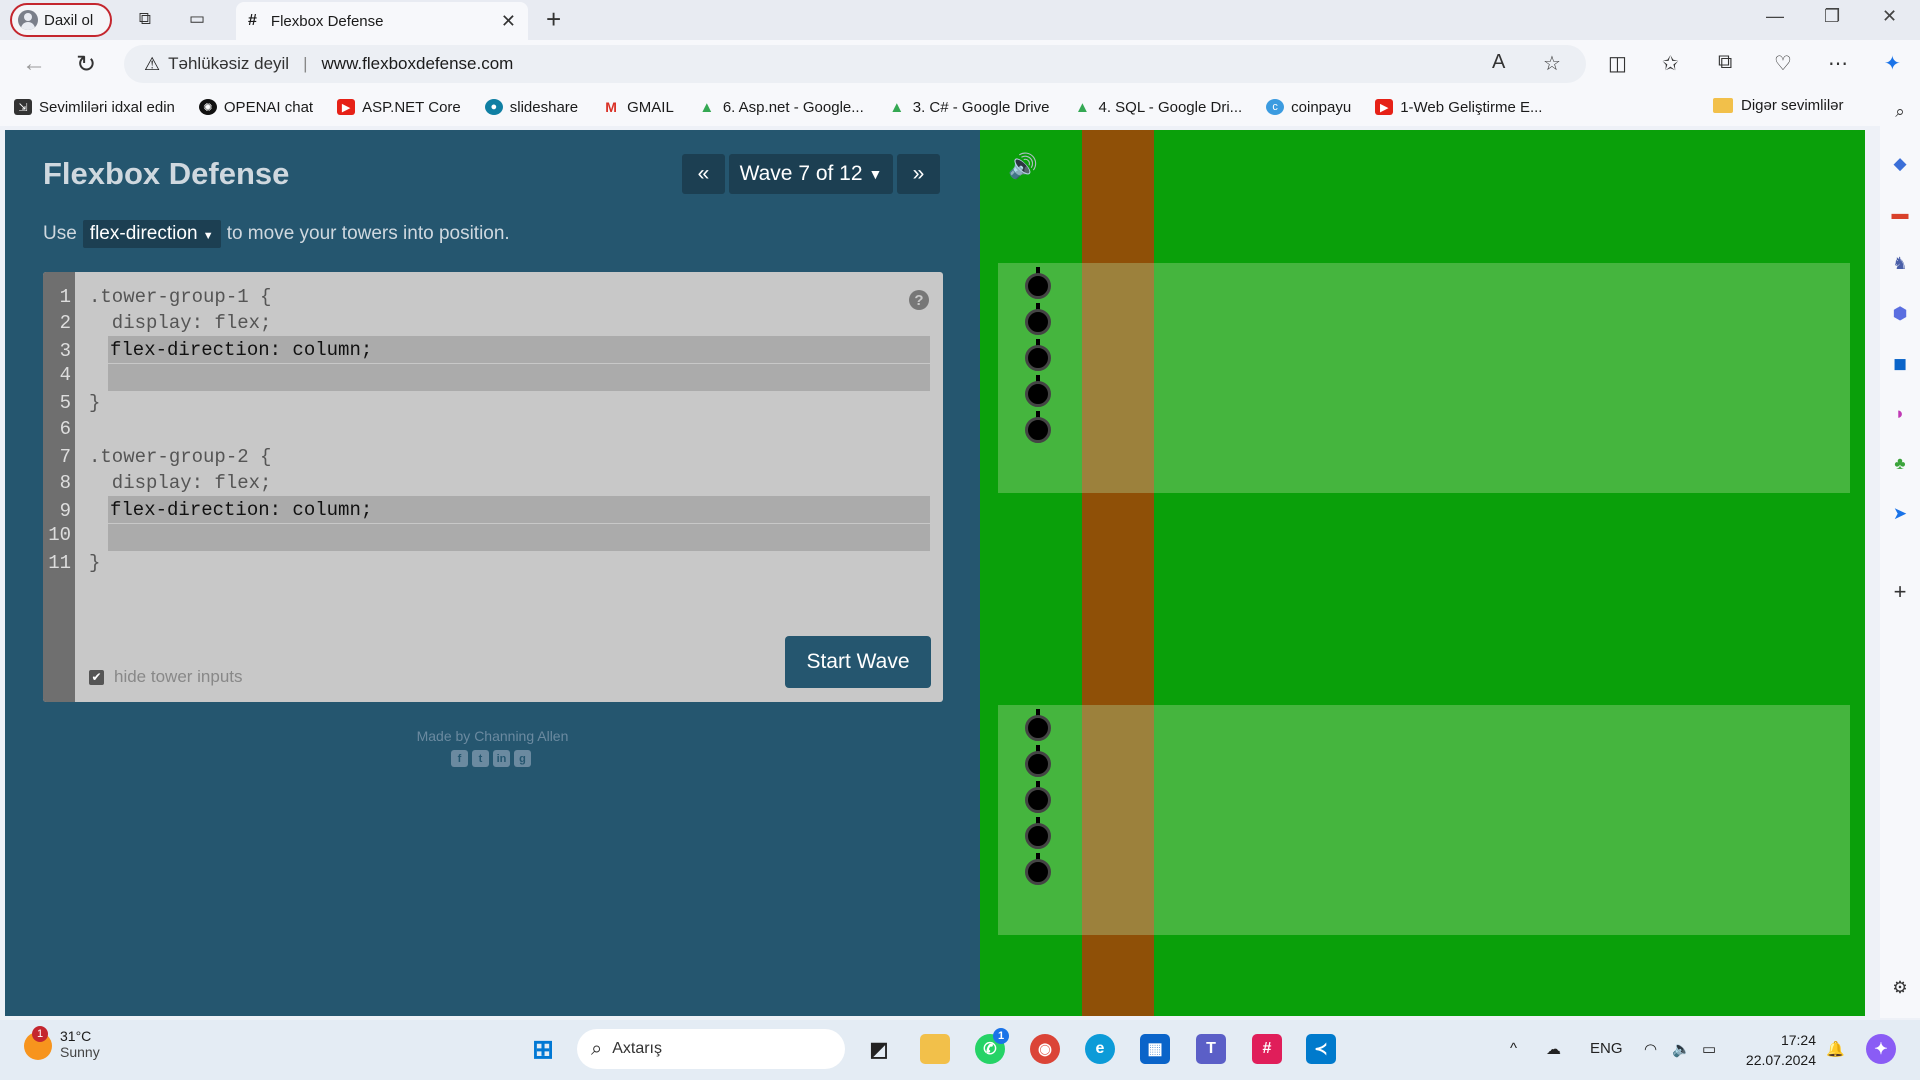 This screenshot has height=1080, width=1920. Describe the element at coordinates (1267, 1049) in the screenshot. I see `slack-icon: #` at that location.